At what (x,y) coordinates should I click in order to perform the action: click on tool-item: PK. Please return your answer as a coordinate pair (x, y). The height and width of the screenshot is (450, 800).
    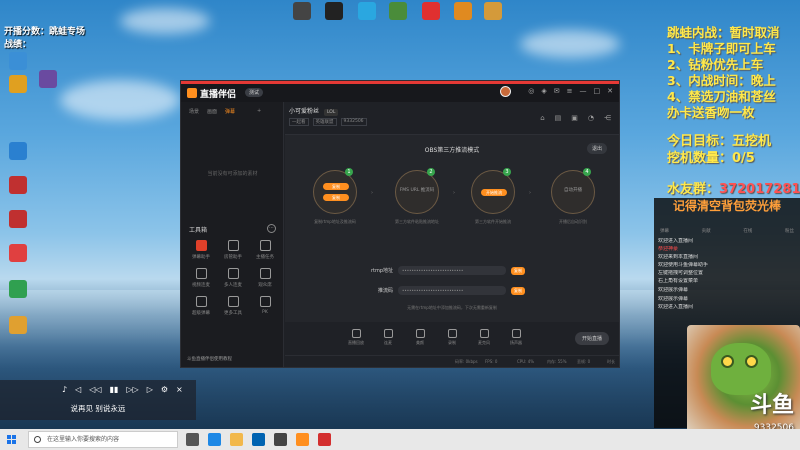
    Looking at the image, I should click on (265, 306).